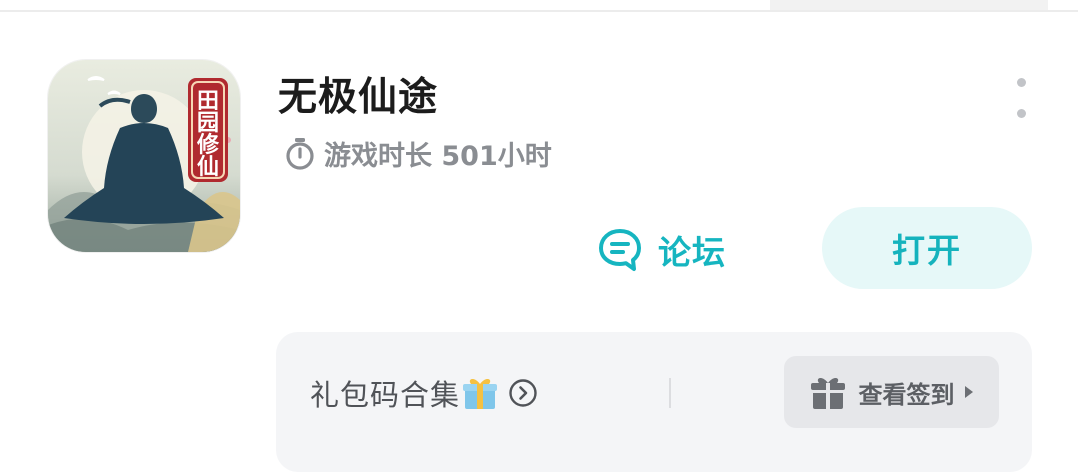 This screenshot has width=1078, height=472. I want to click on more-vertical-icon-dot-top, so click(1021, 82).